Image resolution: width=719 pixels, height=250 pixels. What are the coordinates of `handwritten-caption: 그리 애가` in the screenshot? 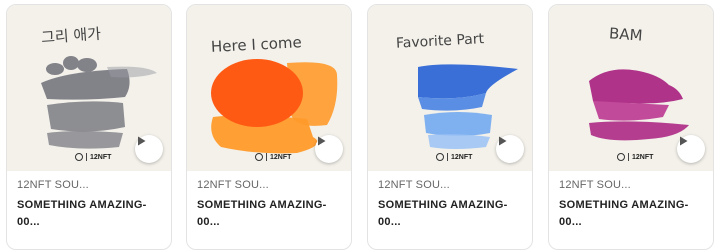 It's located at (71, 36).